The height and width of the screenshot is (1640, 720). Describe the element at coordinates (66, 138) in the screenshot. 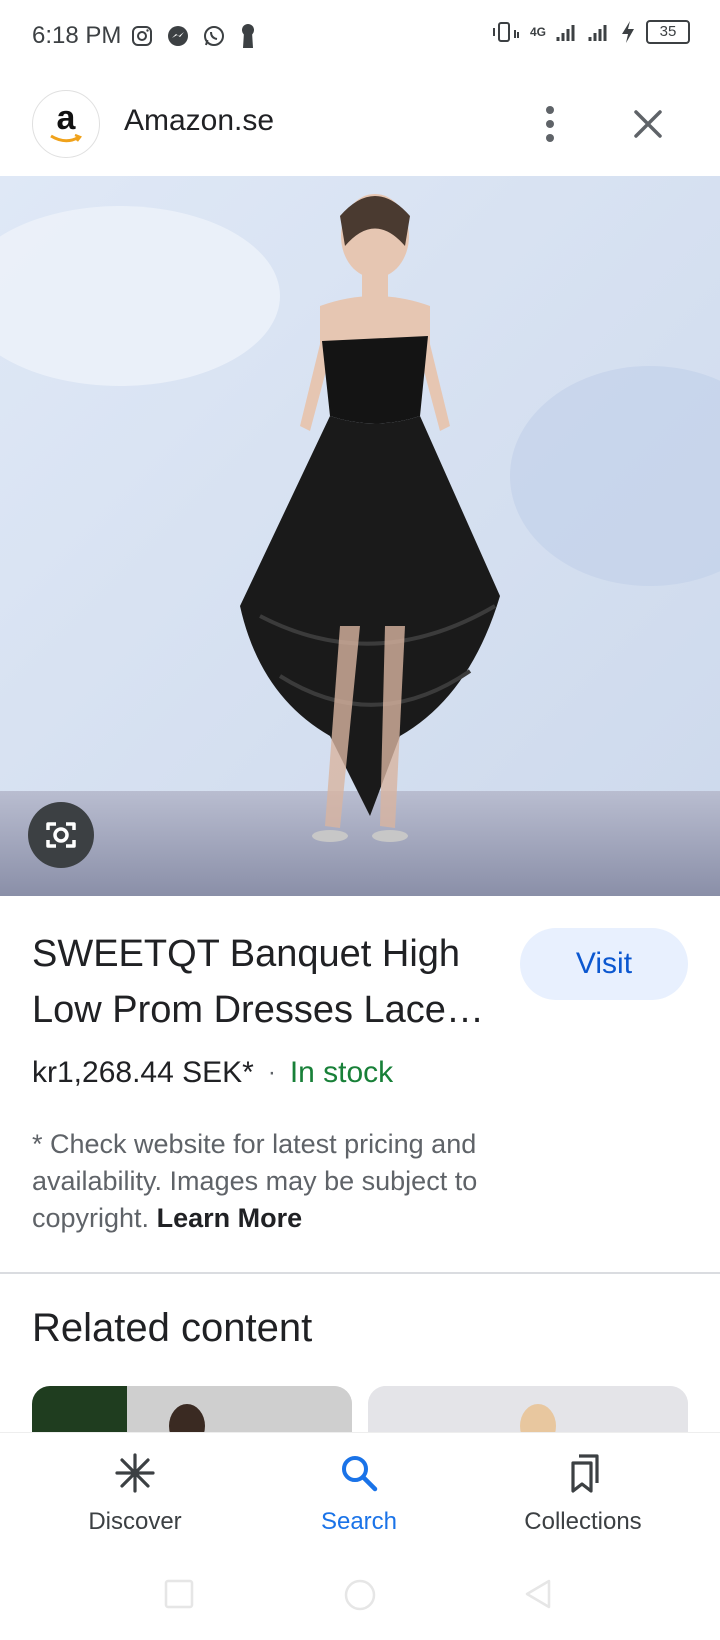

I see `smile-arrow-icon` at that location.